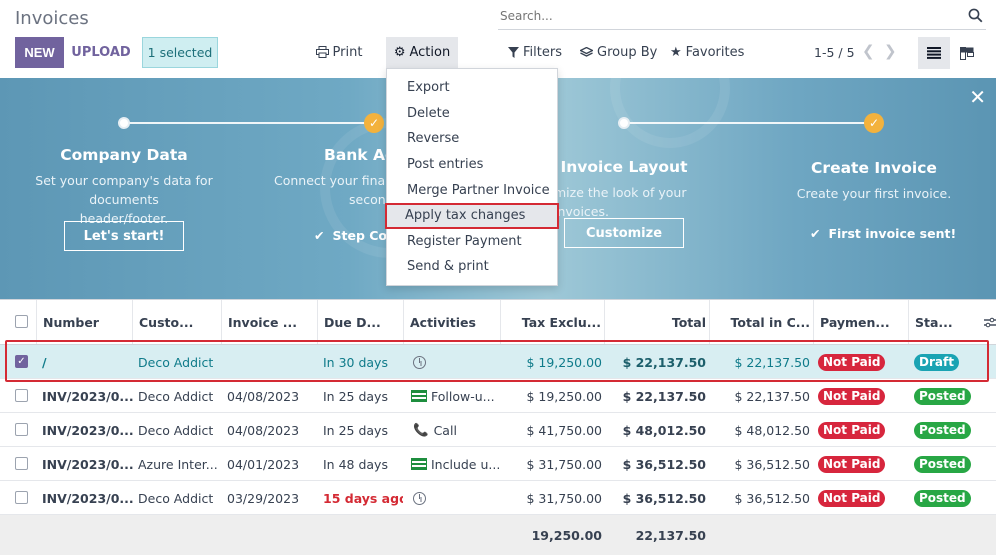 This screenshot has width=996, height=555. I want to click on print-icon, so click(322, 52).